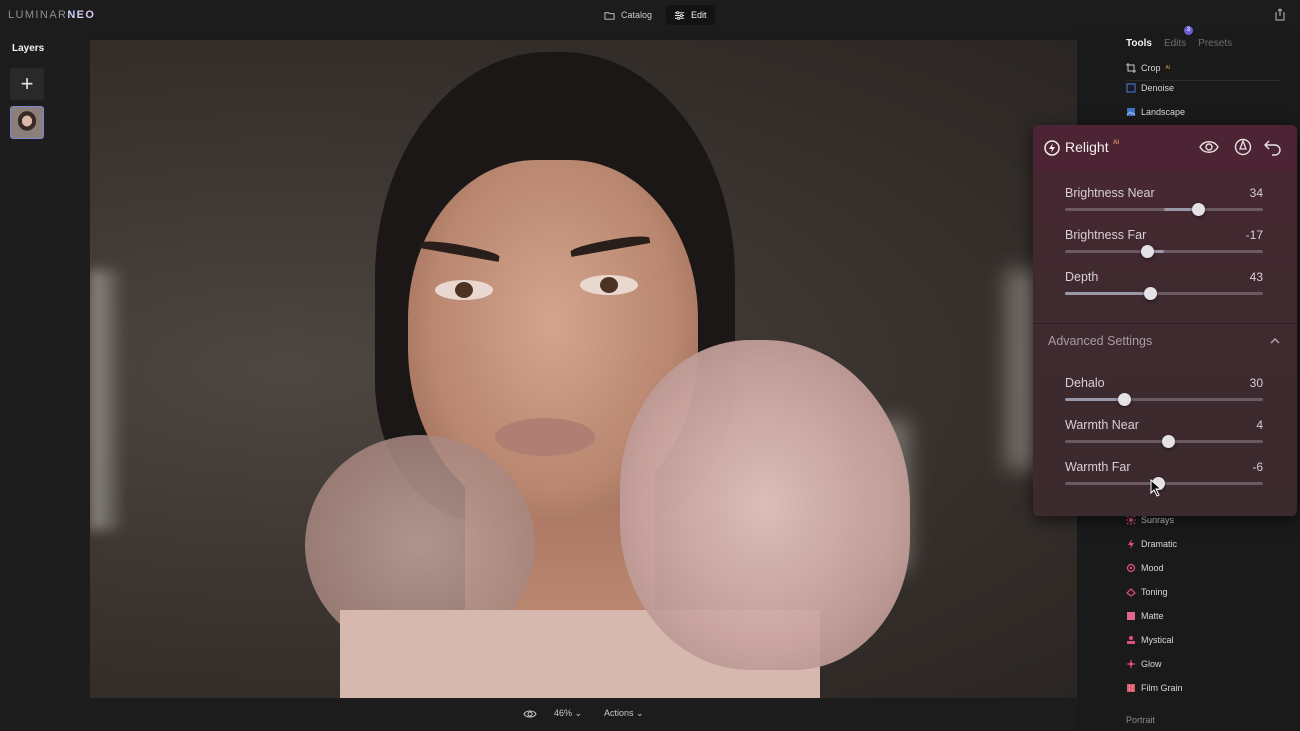 This screenshot has width=1300, height=731. Describe the element at coordinates (1139, 43) in the screenshot. I see `tab-tools: Tools` at that location.